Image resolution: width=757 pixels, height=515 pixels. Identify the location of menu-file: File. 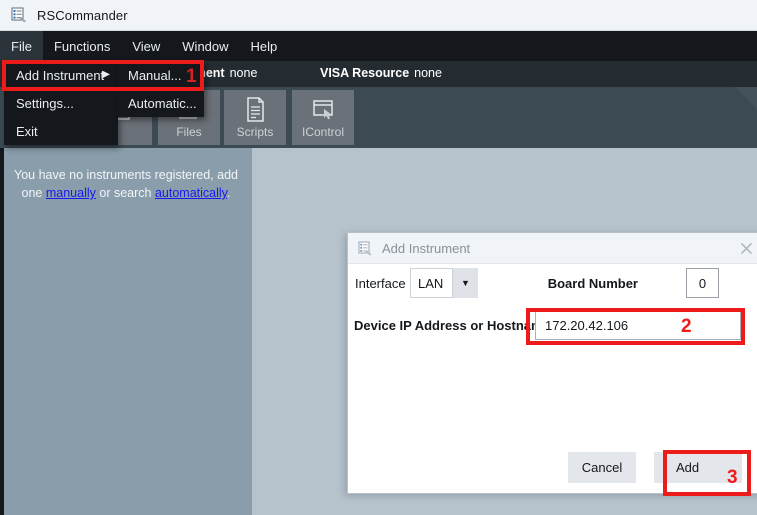
(21, 46).